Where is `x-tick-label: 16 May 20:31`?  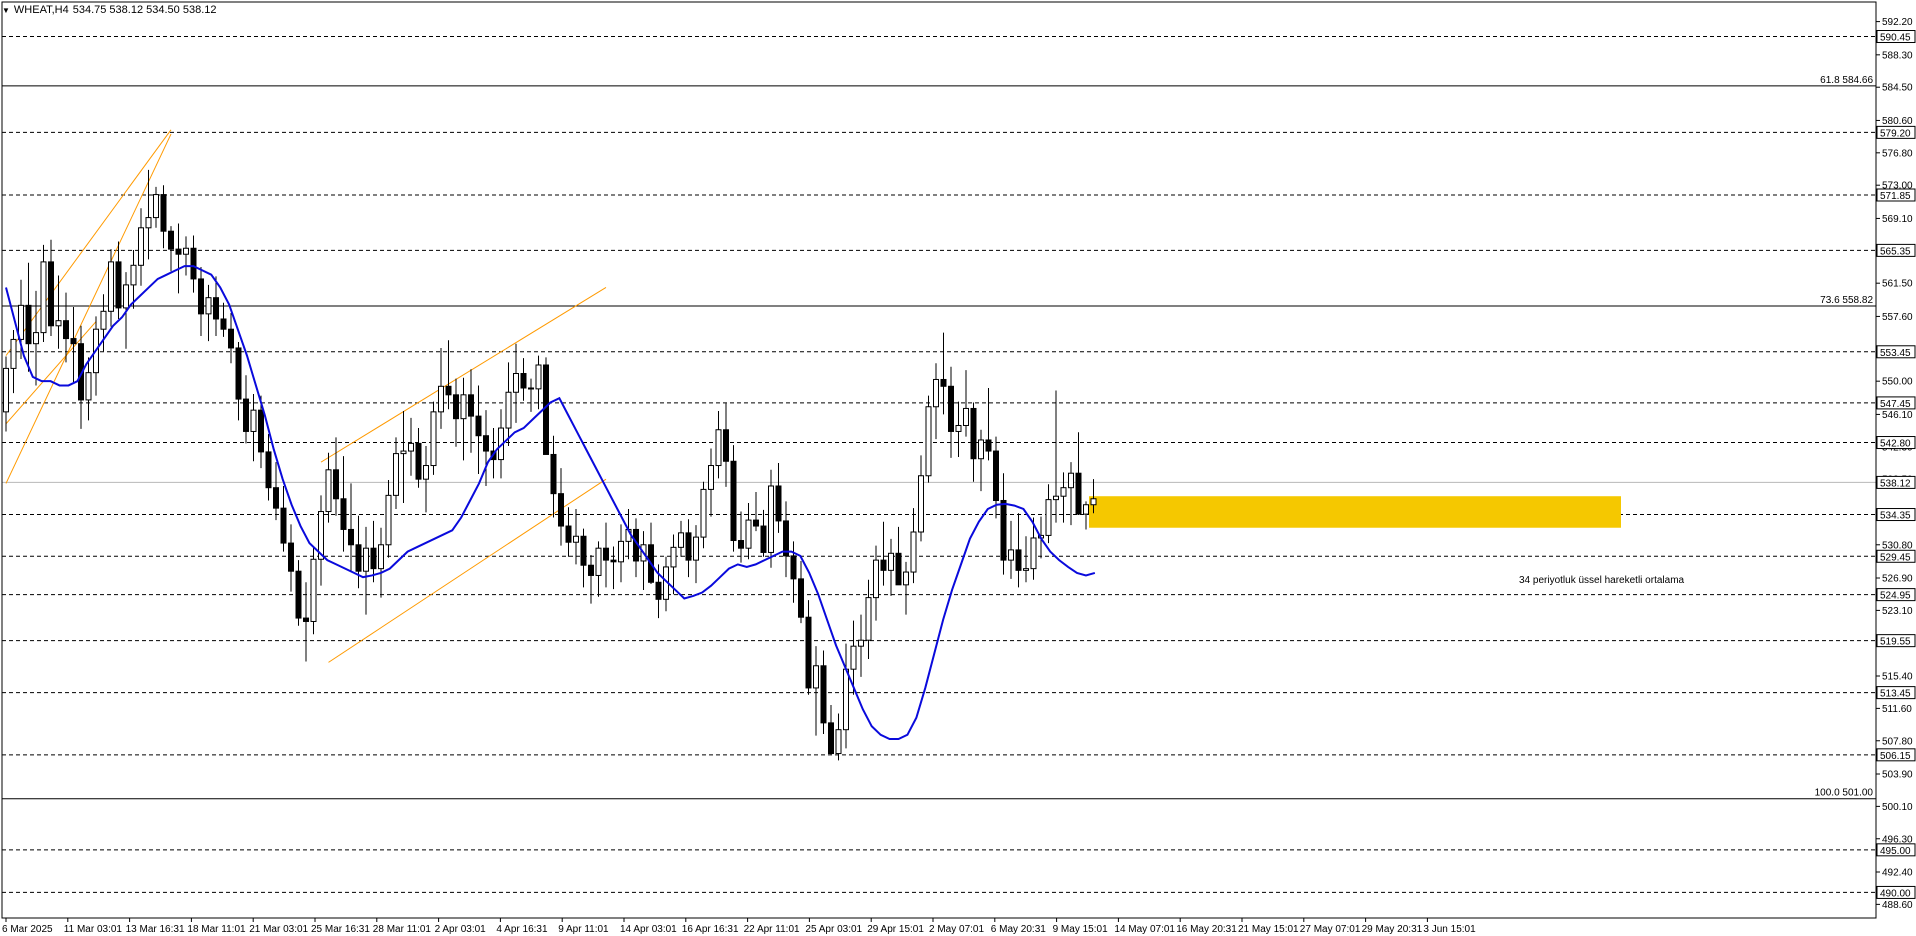 x-tick-label: 16 May 20:31 is located at coordinates (1206, 929).